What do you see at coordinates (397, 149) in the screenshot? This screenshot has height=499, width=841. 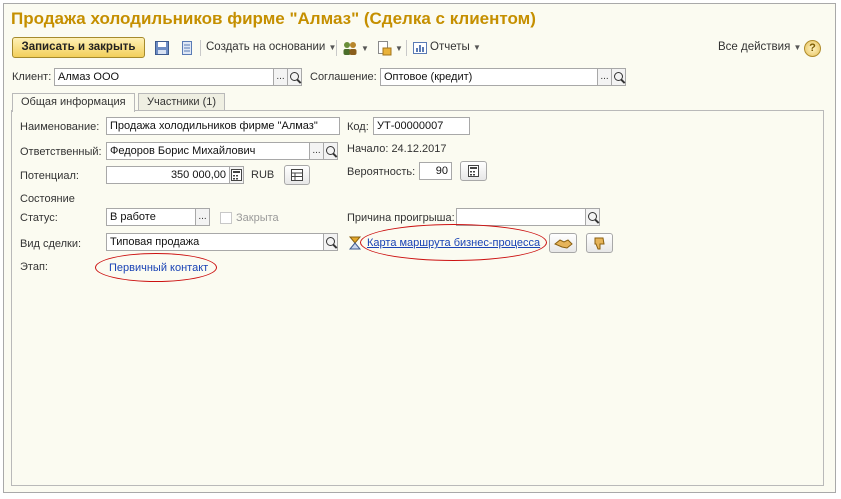 I see `start-date-text: Начало: 24.12.2017` at bounding box center [397, 149].